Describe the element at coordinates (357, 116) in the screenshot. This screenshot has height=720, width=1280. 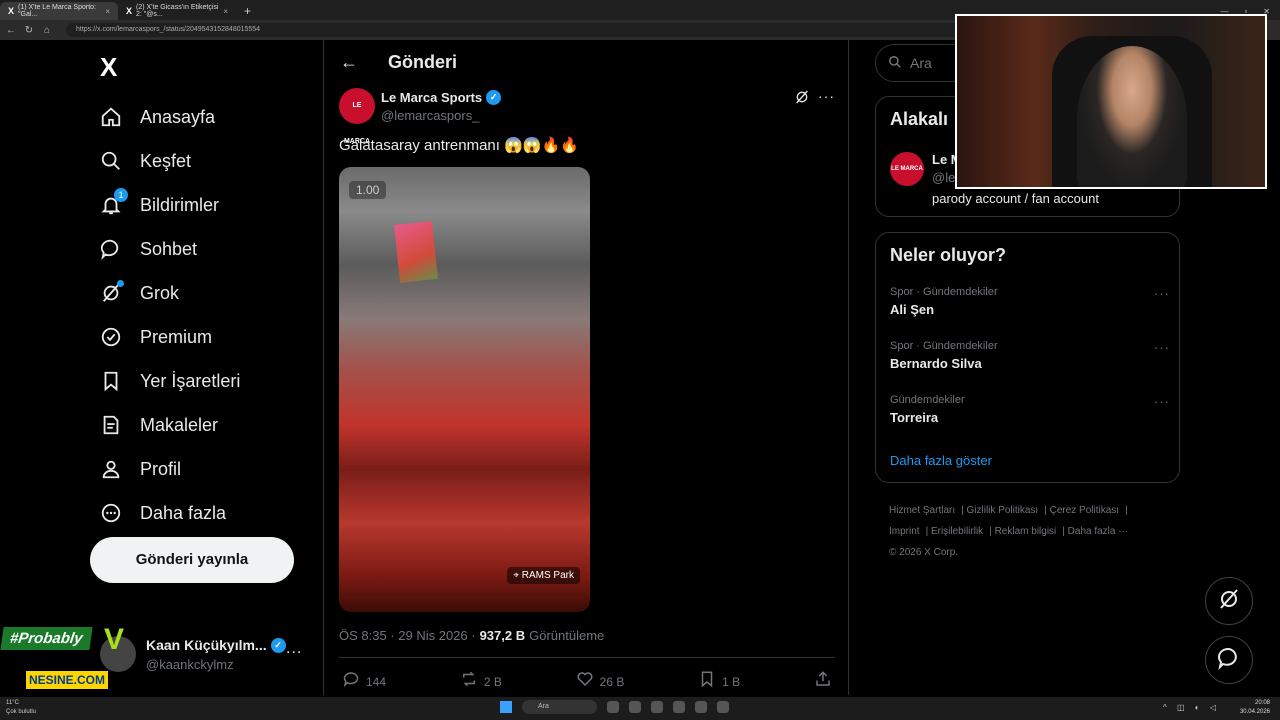
I see `author-avatar: LE MARCA` at that location.